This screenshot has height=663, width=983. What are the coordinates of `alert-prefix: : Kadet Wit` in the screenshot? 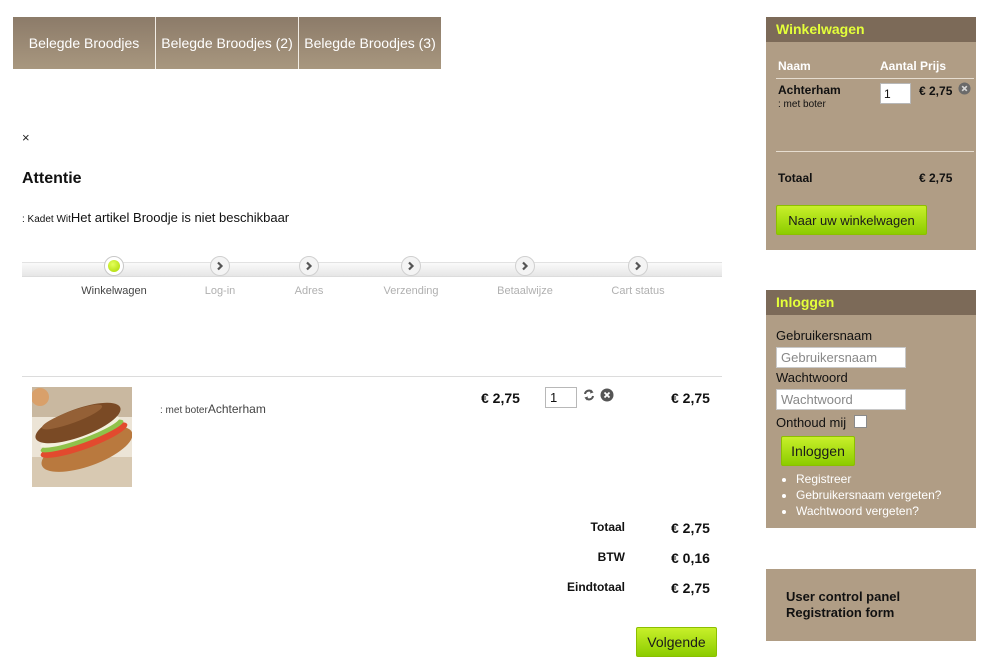 It's located at (46, 219).